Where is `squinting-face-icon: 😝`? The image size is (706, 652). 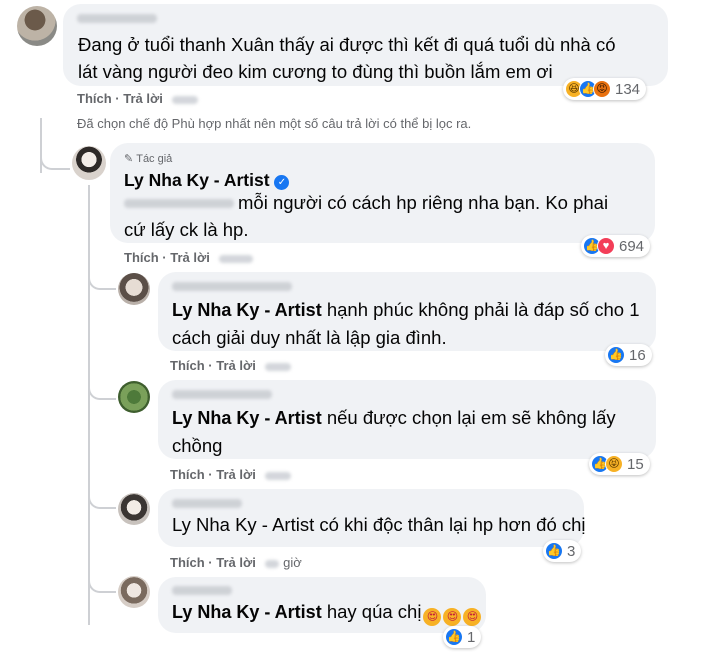 squinting-face-icon: 😝 is located at coordinates (614, 464).